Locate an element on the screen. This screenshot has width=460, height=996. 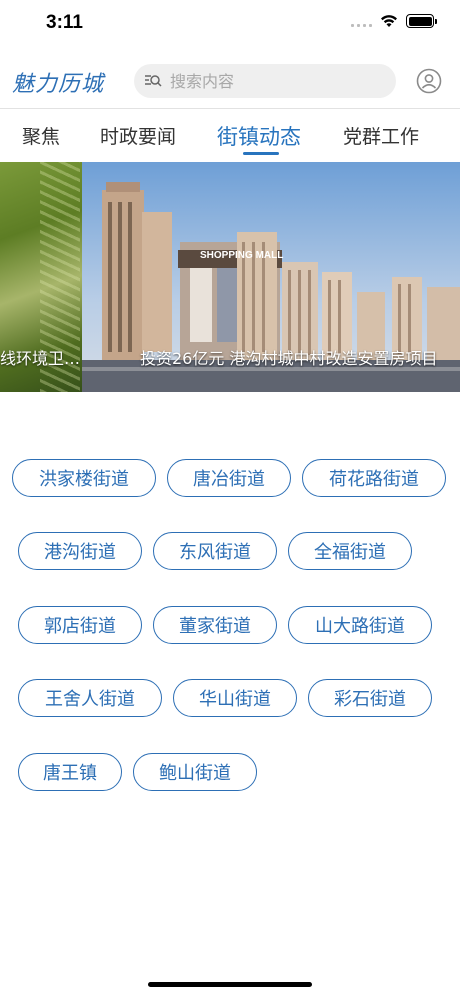
street-button: 唐王镇 is located at coordinates (70, 772).